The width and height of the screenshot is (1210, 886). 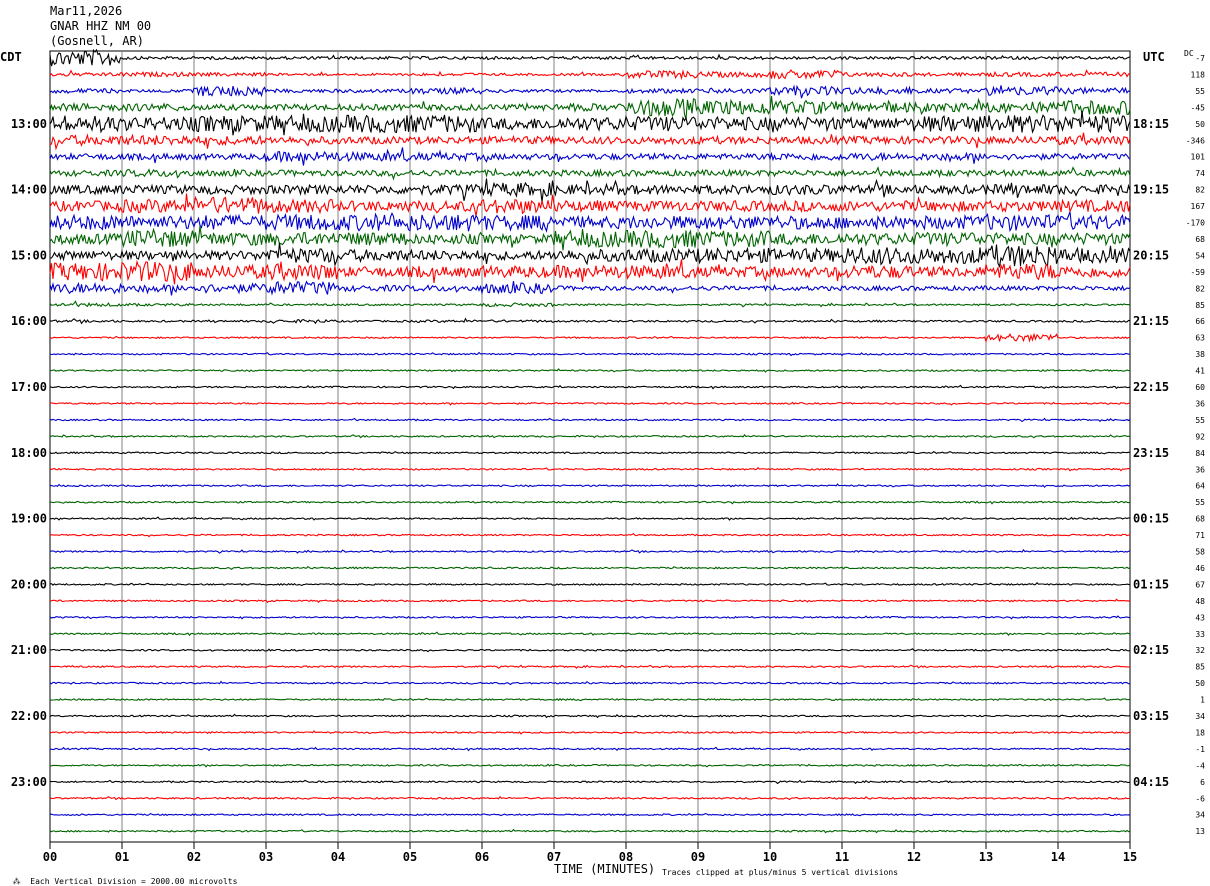 I want to click on utc-hour-label: 23:15, so click(x=1151, y=453).